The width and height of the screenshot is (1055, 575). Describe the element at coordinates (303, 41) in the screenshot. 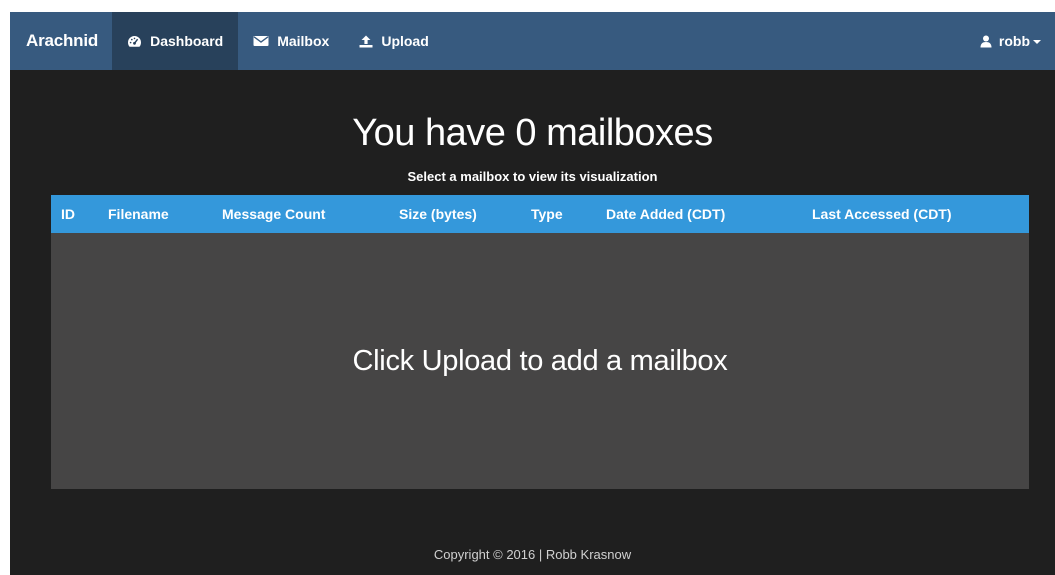

I see `nav-item-label: Mailbox` at that location.